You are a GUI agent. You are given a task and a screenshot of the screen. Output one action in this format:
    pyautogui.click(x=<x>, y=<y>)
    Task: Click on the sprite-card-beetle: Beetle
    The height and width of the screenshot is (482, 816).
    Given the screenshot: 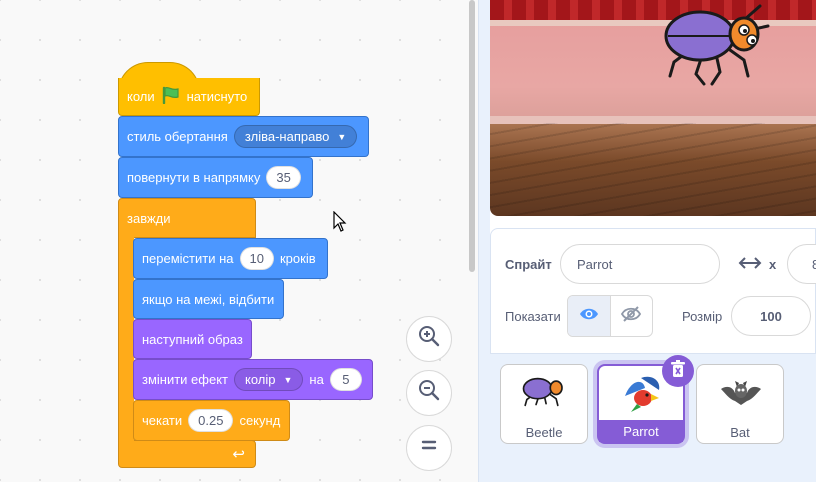 What is the action you would take?
    pyautogui.click(x=544, y=404)
    